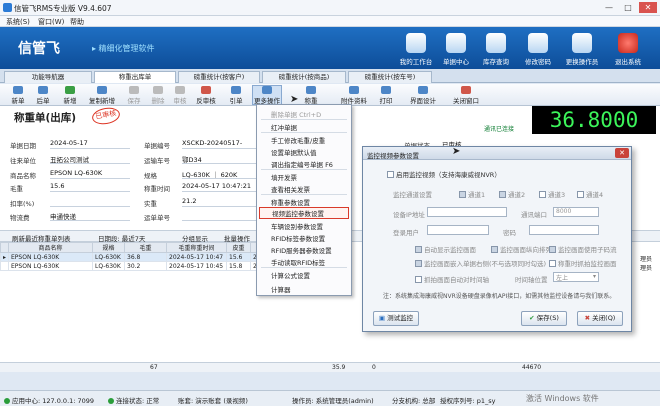 The height and width of the screenshot is (406, 660). What do you see at coordinates (538, 49) in the screenshot?
I see `change-password-button: 修改密码` at bounding box center [538, 49].